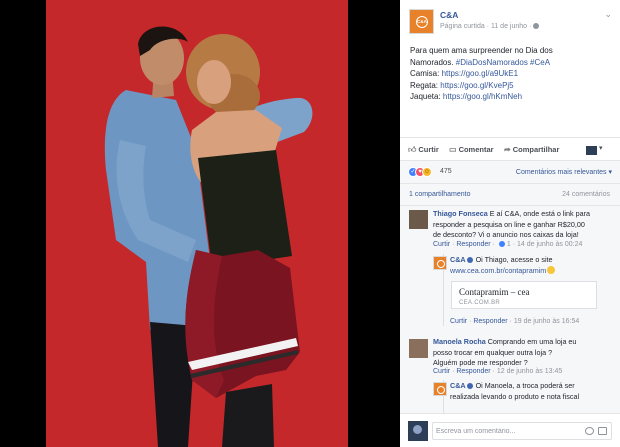 This screenshot has width=620, height=447. Describe the element at coordinates (427, 172) in the screenshot. I see `haha-reaction-icon: ☺` at that location.